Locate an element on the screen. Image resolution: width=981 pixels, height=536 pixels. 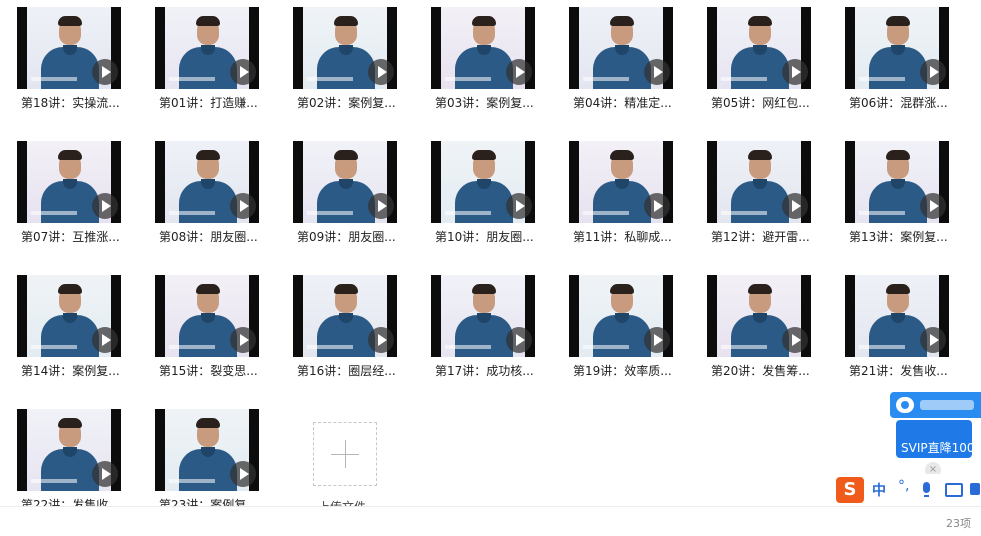
ime-punctuation-toggle: °, is located at coordinates (903, 486).